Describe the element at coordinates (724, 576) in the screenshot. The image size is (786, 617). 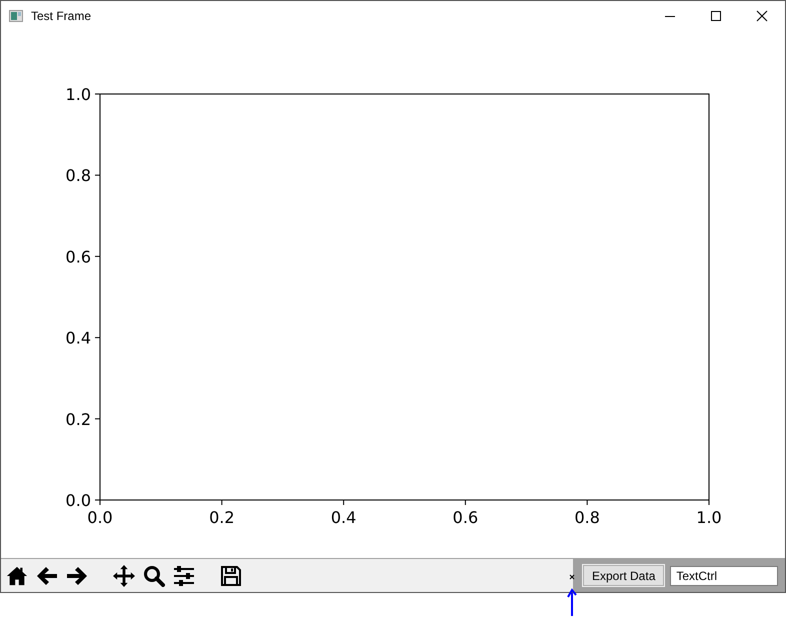
I see `text-field: TextCtrl` at that location.